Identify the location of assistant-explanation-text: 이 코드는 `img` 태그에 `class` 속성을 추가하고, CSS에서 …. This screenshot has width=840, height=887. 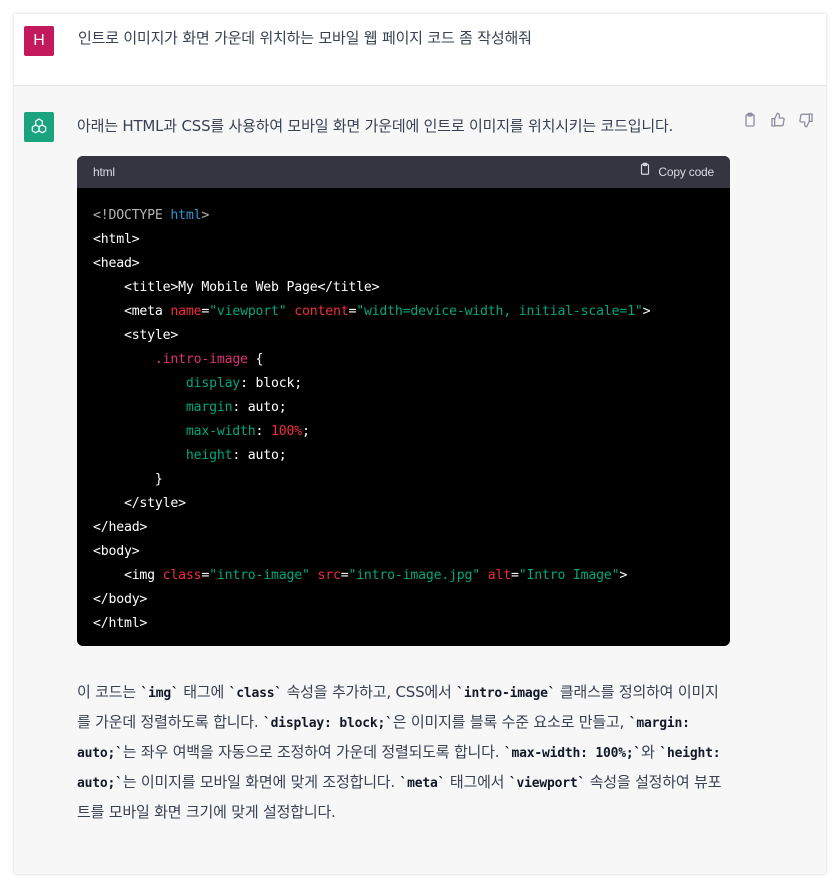
(399, 752).